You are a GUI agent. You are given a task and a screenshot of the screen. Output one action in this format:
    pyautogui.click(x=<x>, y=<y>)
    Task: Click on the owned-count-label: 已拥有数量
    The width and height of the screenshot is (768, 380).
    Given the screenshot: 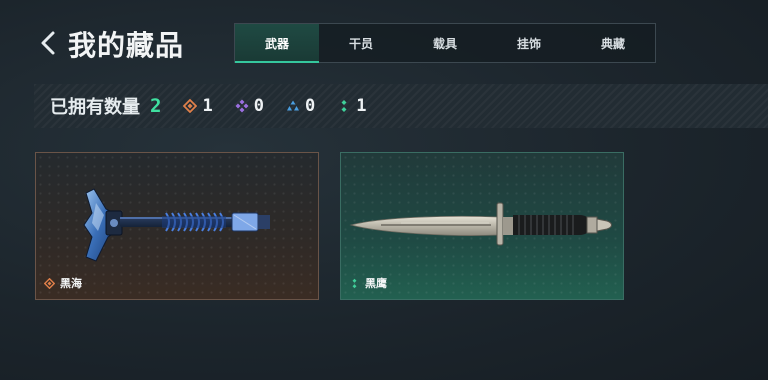 What is the action you would take?
    pyautogui.click(x=95, y=107)
    